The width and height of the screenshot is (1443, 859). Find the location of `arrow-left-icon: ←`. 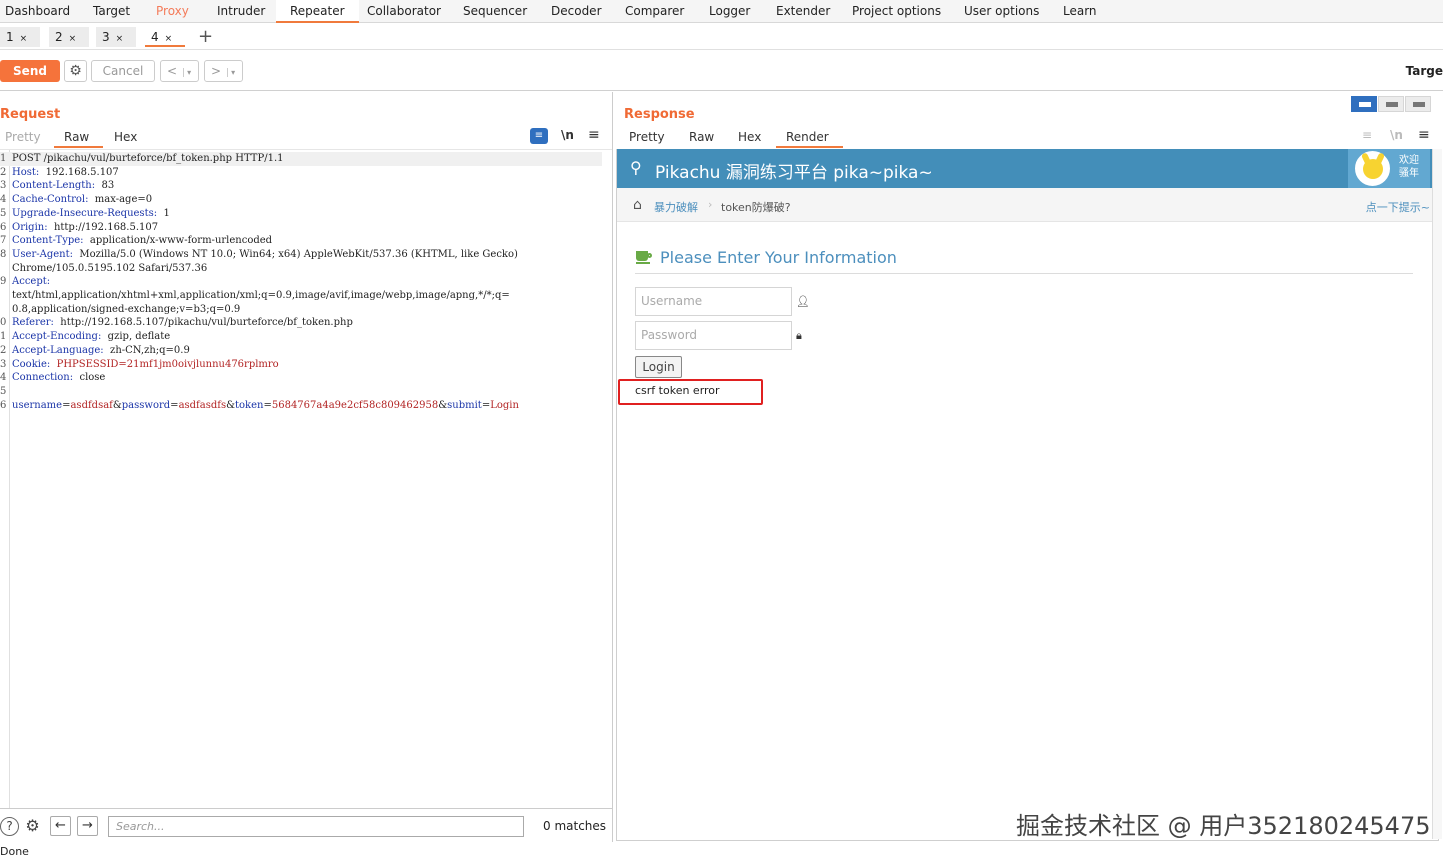

arrow-left-icon: ← is located at coordinates (60, 826).